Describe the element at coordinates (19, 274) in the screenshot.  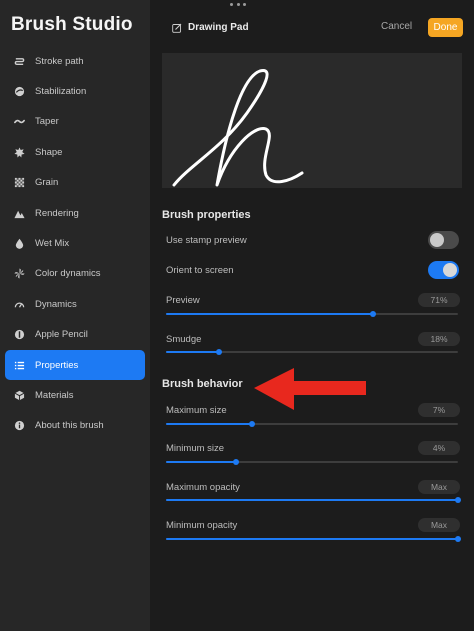
I see `color-dynamics-icon` at that location.